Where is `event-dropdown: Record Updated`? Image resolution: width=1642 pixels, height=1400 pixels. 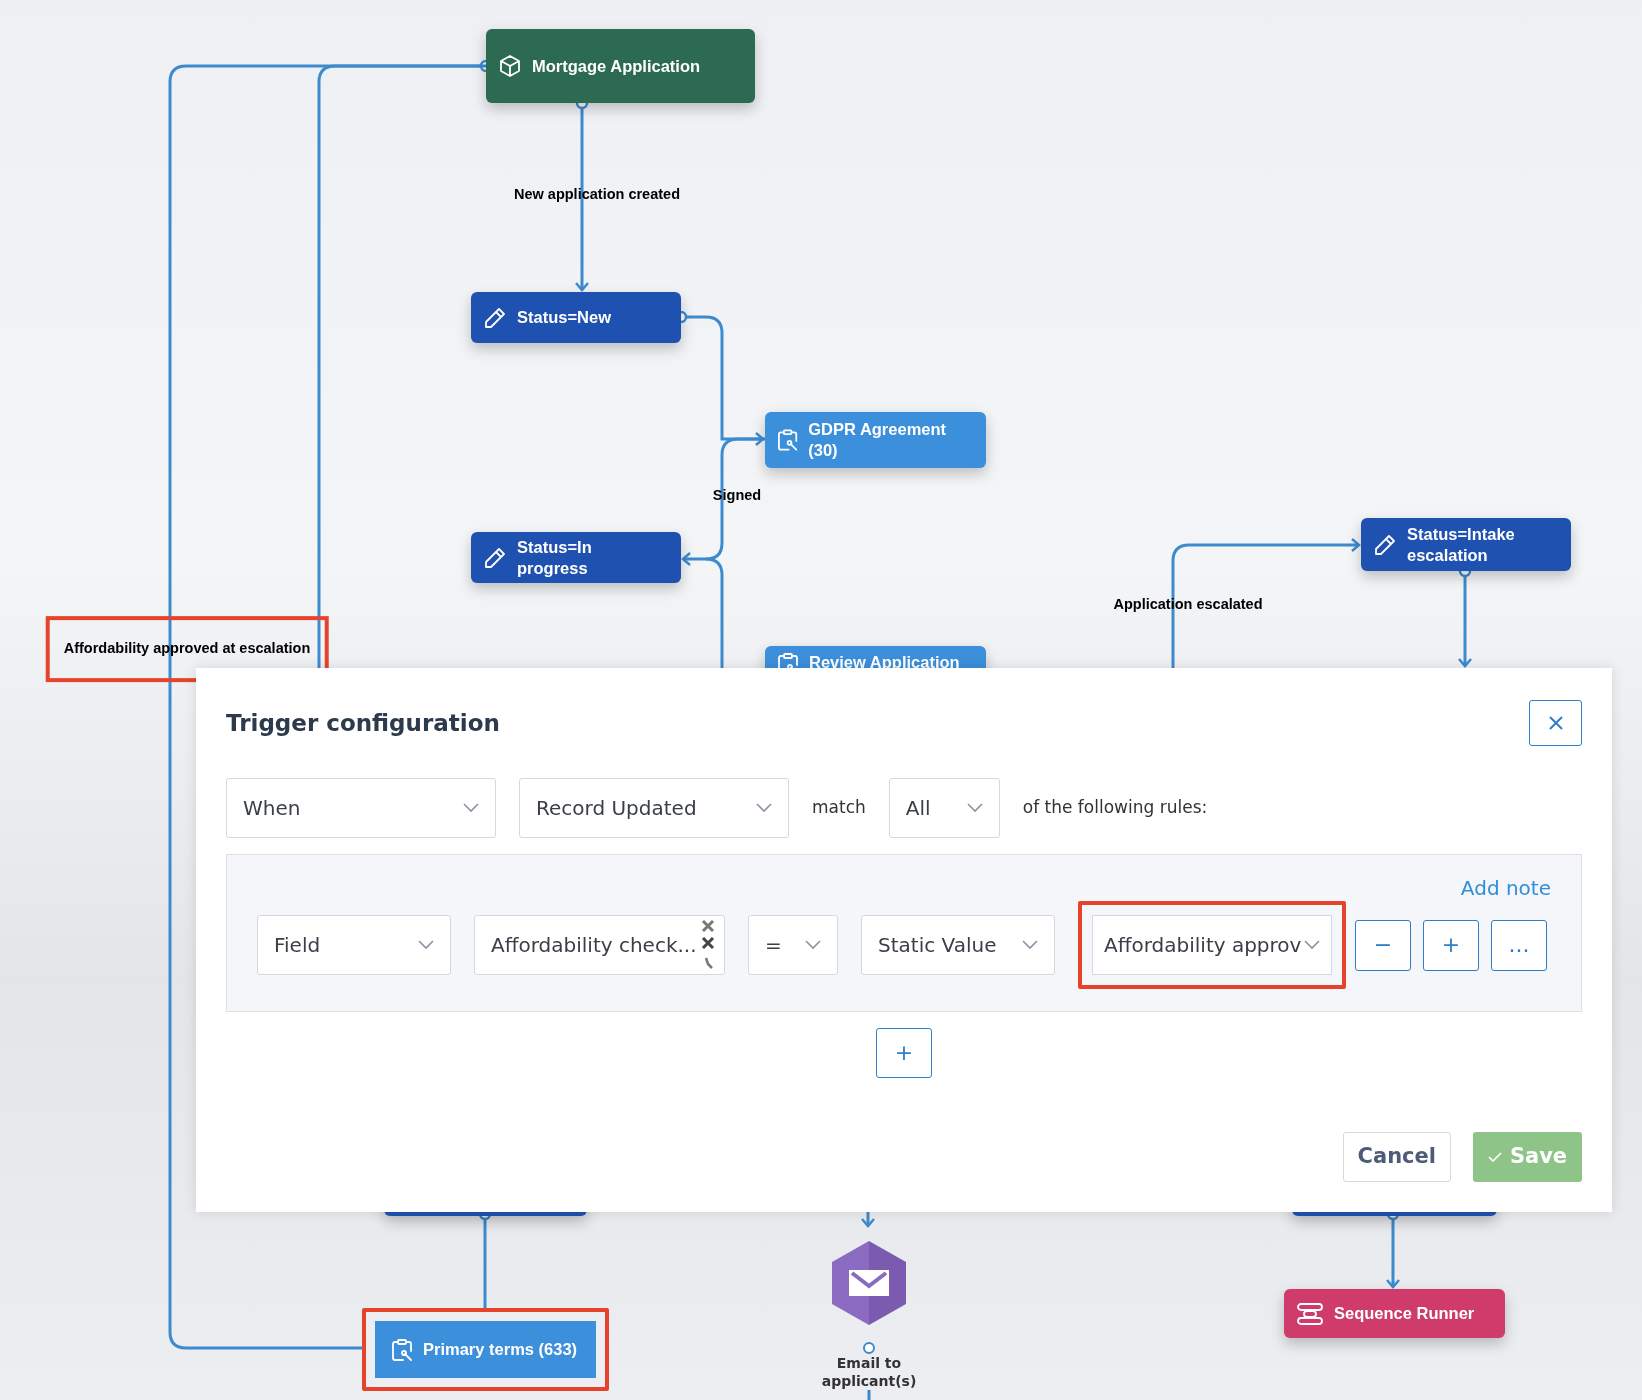
event-dropdown: Record Updated is located at coordinates (654, 808).